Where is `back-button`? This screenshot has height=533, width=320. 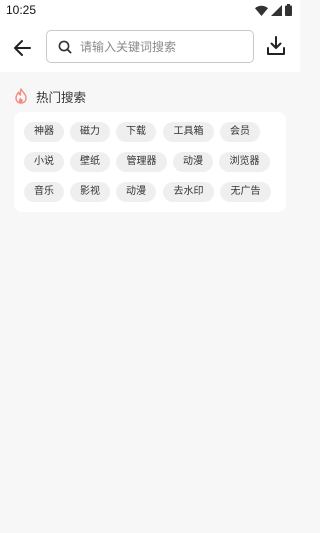
back-button is located at coordinates (23, 48).